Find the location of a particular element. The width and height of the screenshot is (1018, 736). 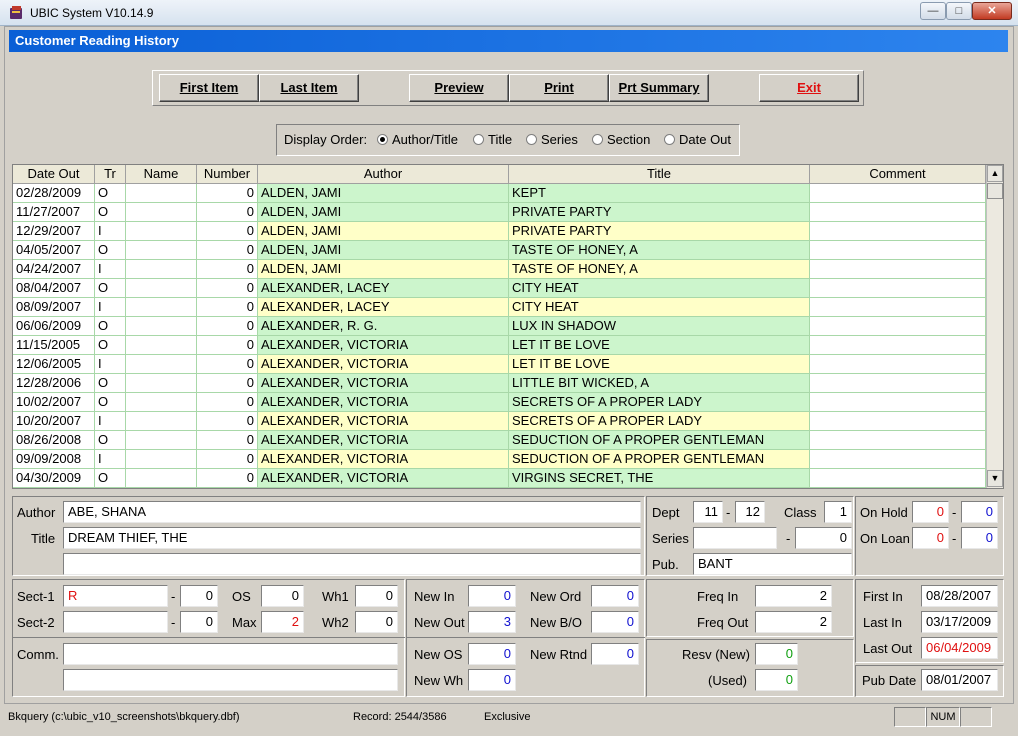

pub-date-field: 08/01/2007 is located at coordinates (959, 680).